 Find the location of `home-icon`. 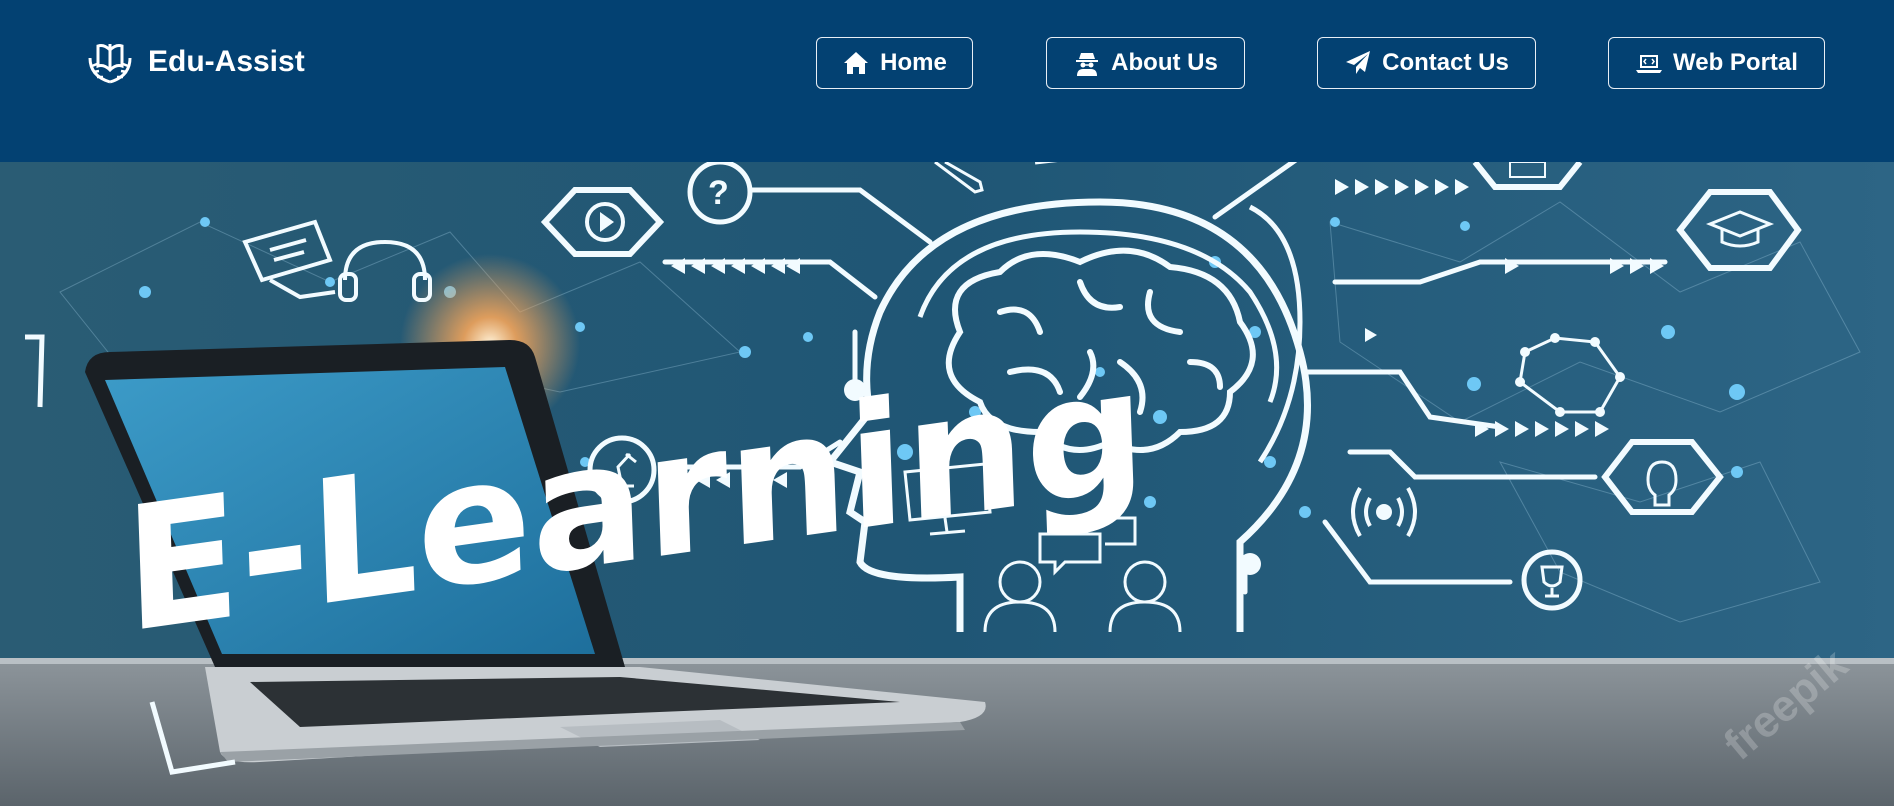

home-icon is located at coordinates (856, 63).